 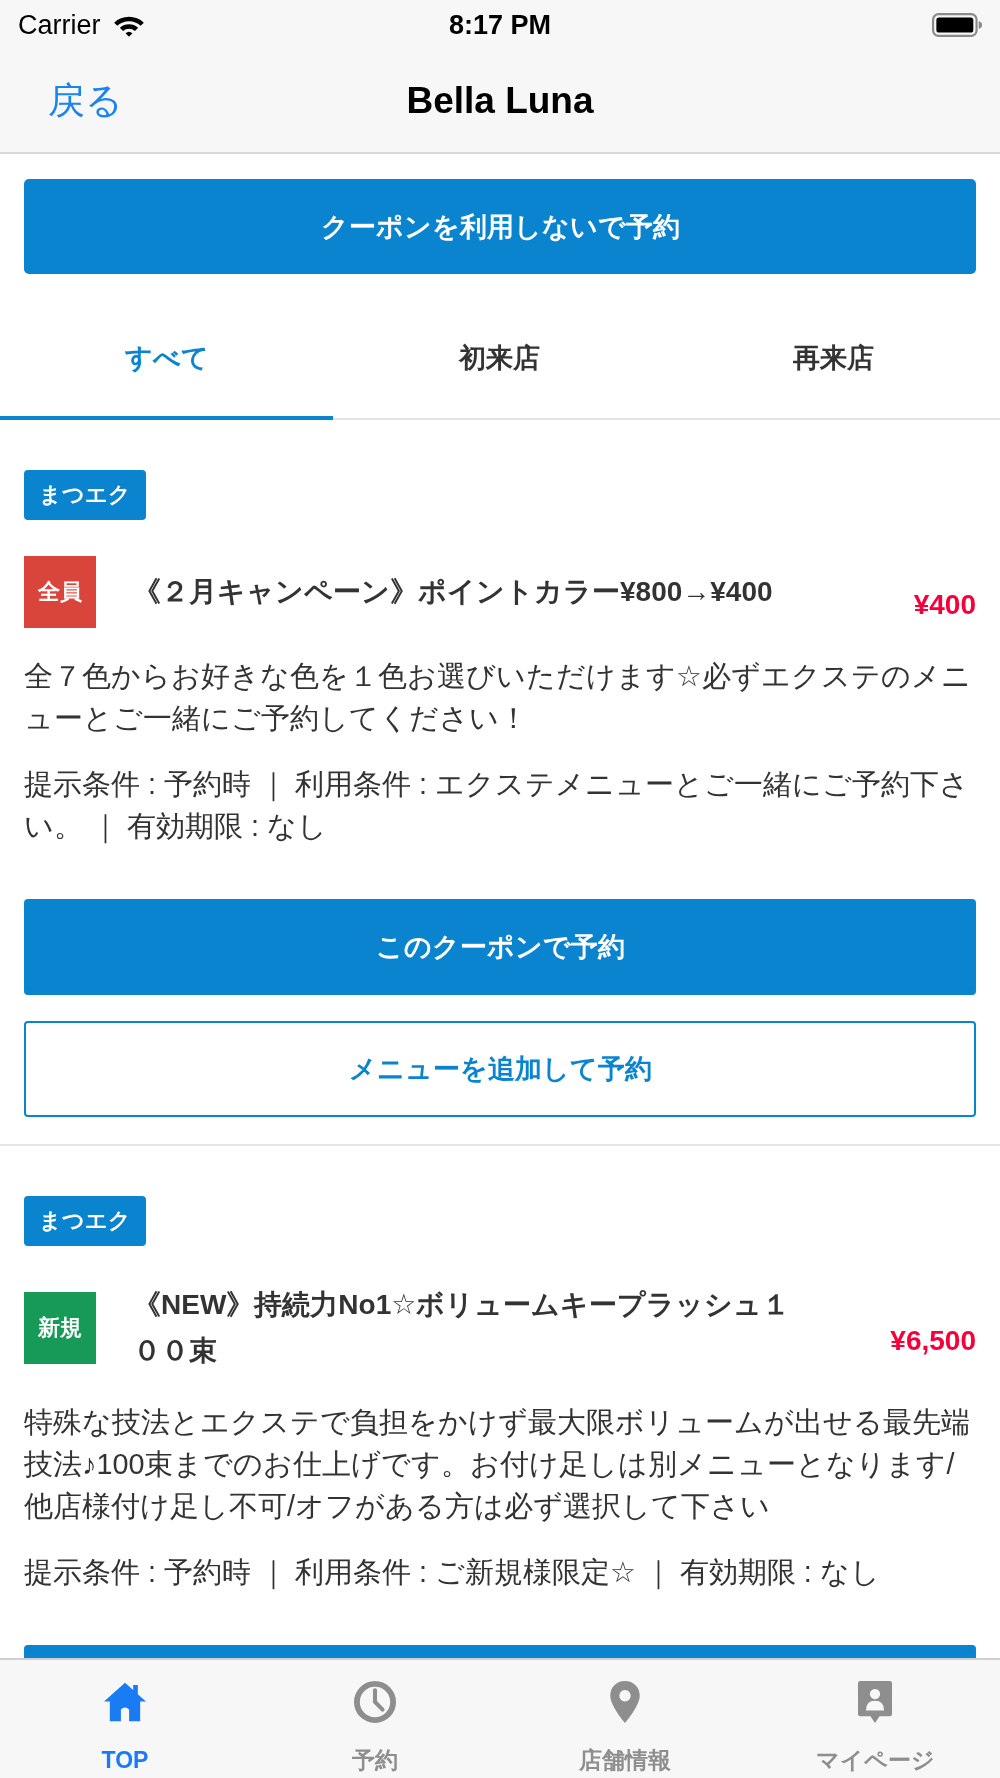 I want to click on audience-badge: 新規, so click(x=60, y=1328).